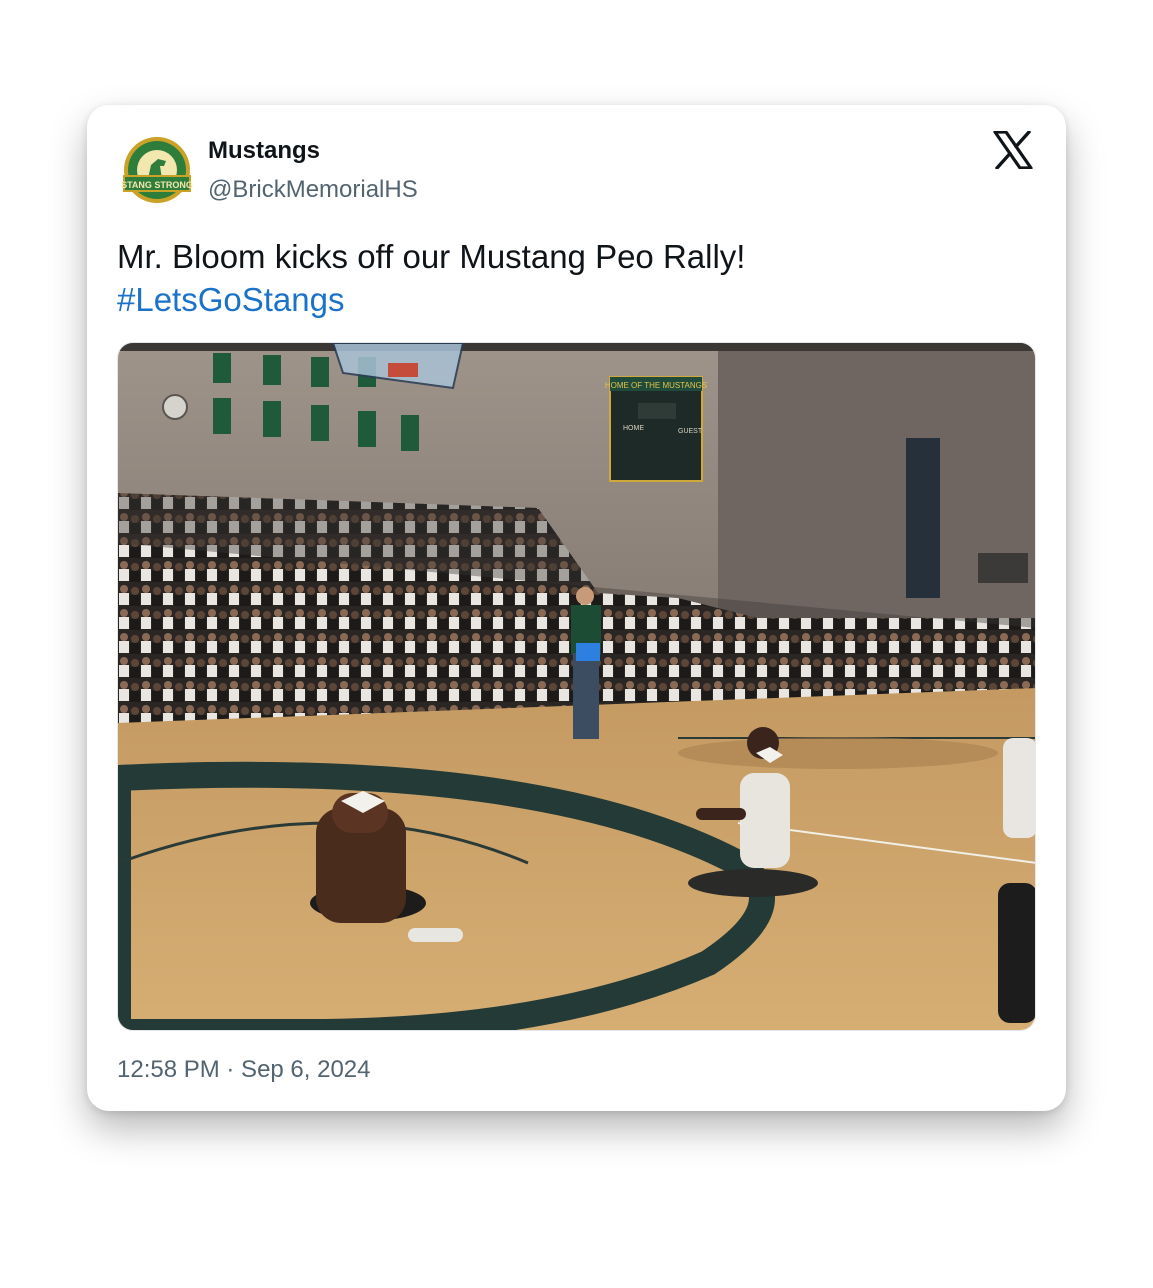 The width and height of the screenshot is (1153, 1288). Describe the element at coordinates (656, 385) in the screenshot. I see `scoreboard-title: HOME OF THE MUSTANGS` at that location.